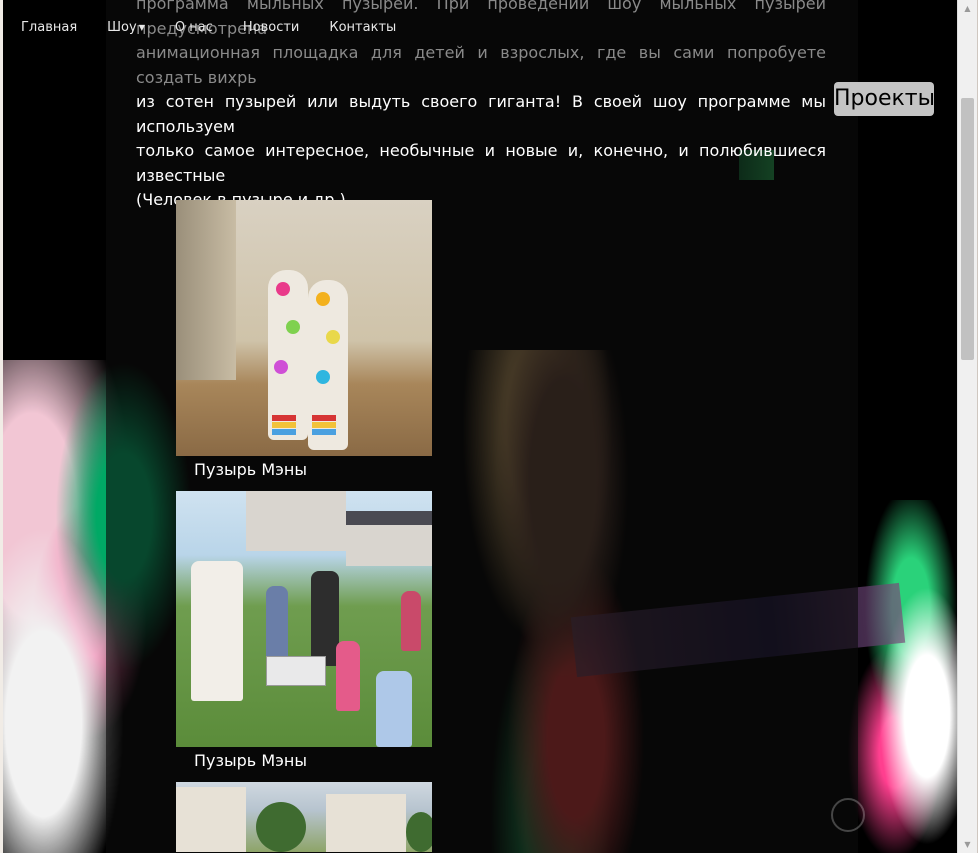 The height and width of the screenshot is (853, 978). What do you see at coordinates (967, 8) in the screenshot?
I see `scroll-up-arrow-icon: ▲` at bounding box center [967, 8].